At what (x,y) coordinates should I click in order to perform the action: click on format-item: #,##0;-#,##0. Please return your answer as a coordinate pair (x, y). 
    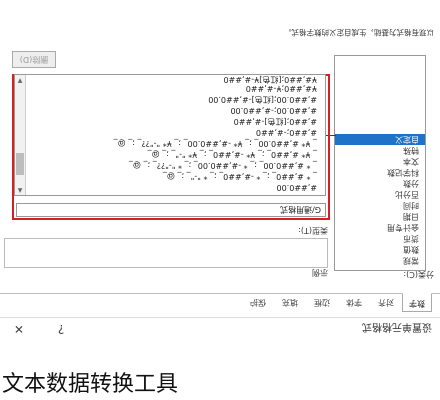
    Looking at the image, I should click on (175, 132).